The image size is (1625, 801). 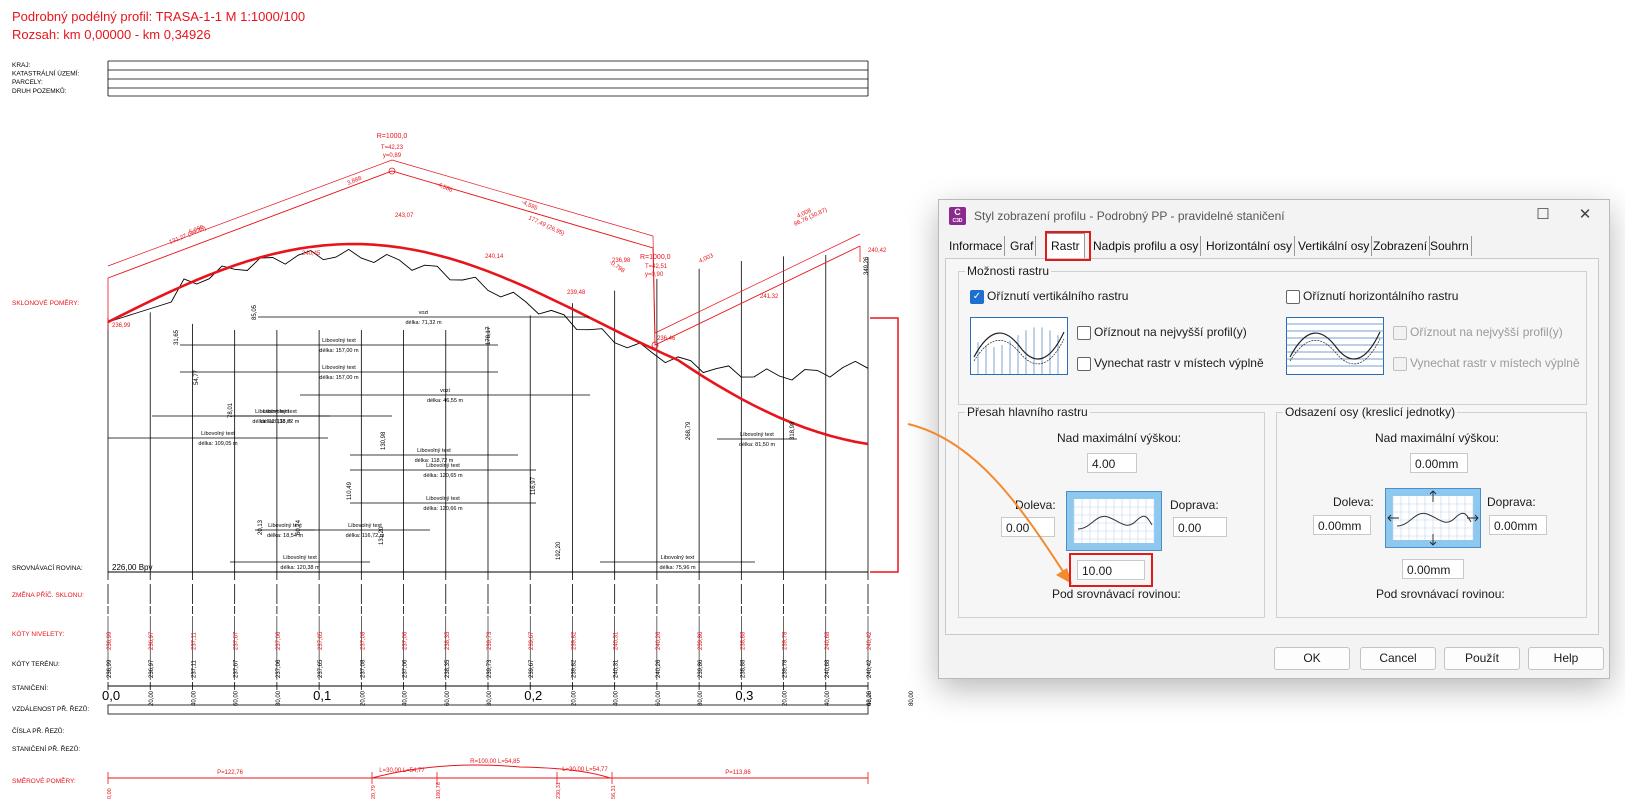 I want to click on ok-button: OK, so click(x=1312, y=658).